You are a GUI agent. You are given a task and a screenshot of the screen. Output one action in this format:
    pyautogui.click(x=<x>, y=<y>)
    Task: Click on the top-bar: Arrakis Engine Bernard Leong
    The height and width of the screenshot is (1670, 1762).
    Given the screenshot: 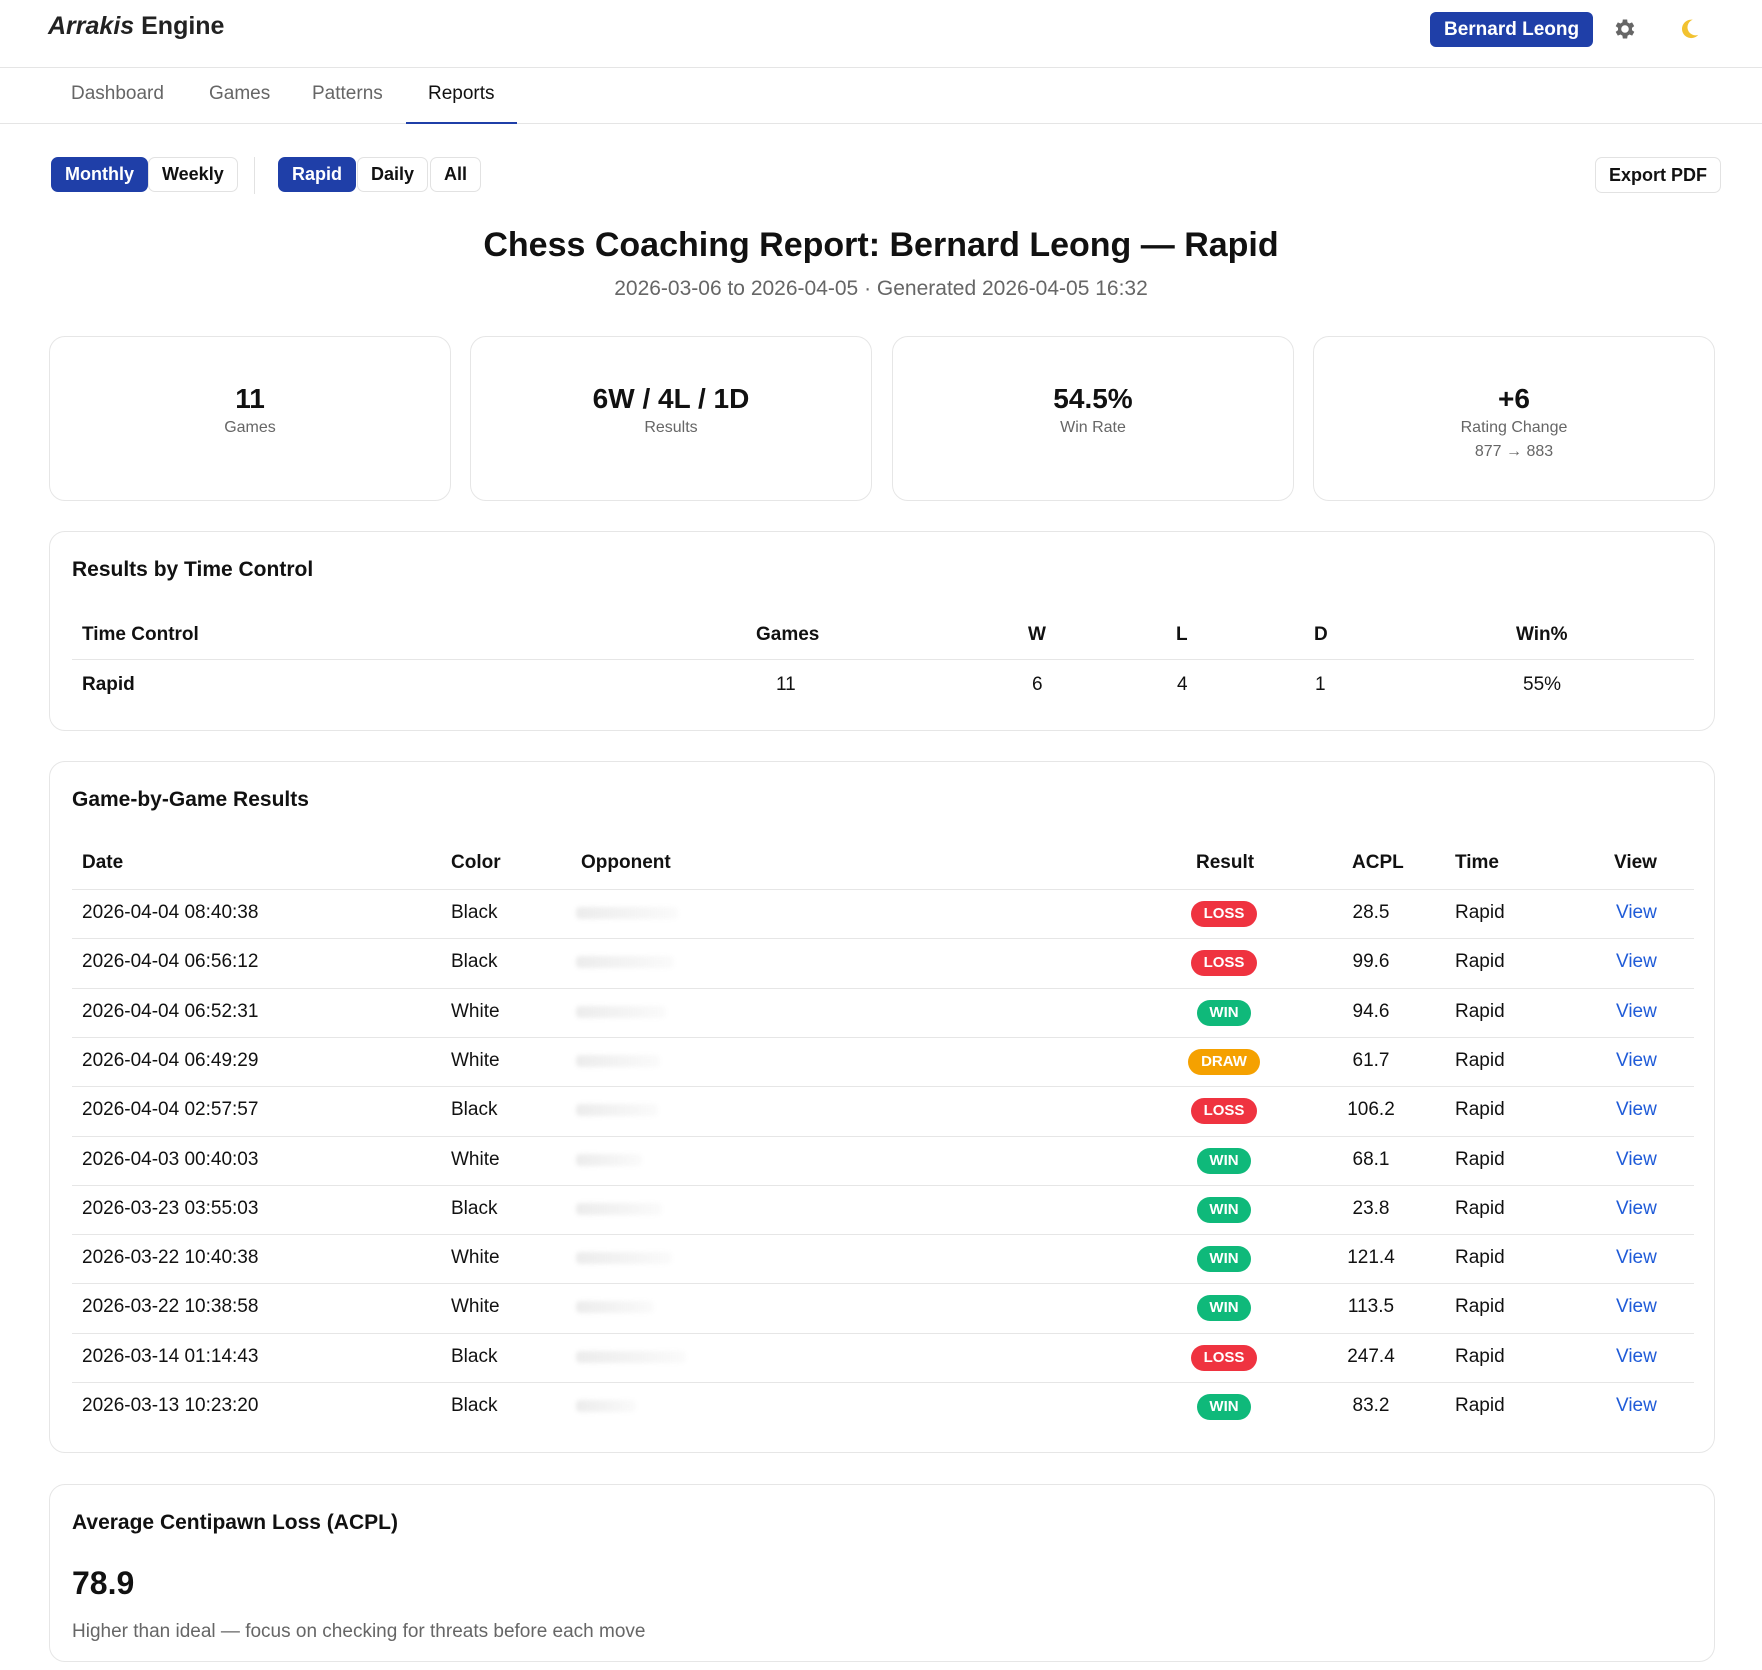 What is the action you would take?
    pyautogui.click(x=881, y=34)
    